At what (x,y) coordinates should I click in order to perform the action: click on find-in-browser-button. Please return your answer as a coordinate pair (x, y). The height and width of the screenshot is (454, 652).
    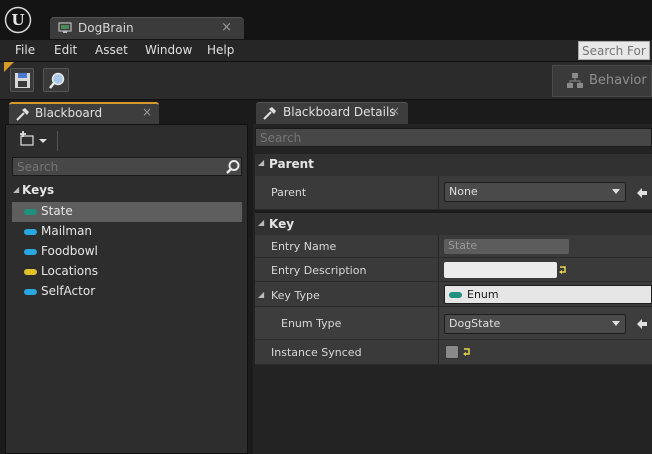
    Looking at the image, I should click on (56, 80).